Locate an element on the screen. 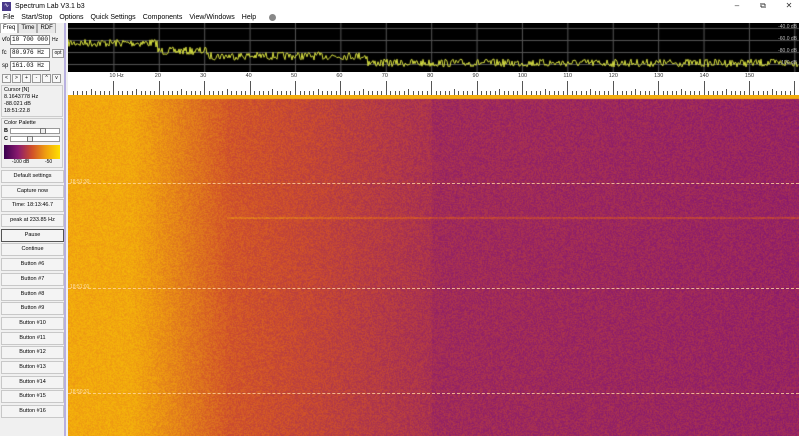  button-button-10: Button #10 is located at coordinates (32, 323).